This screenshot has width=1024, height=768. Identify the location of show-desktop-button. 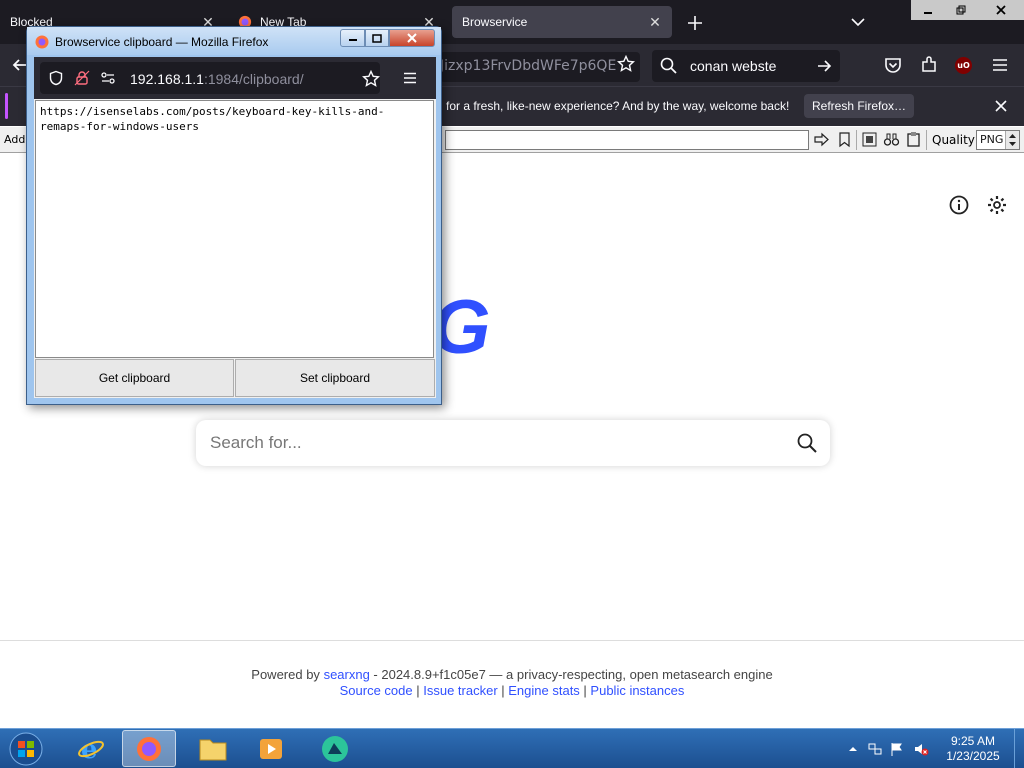
(1019, 748).